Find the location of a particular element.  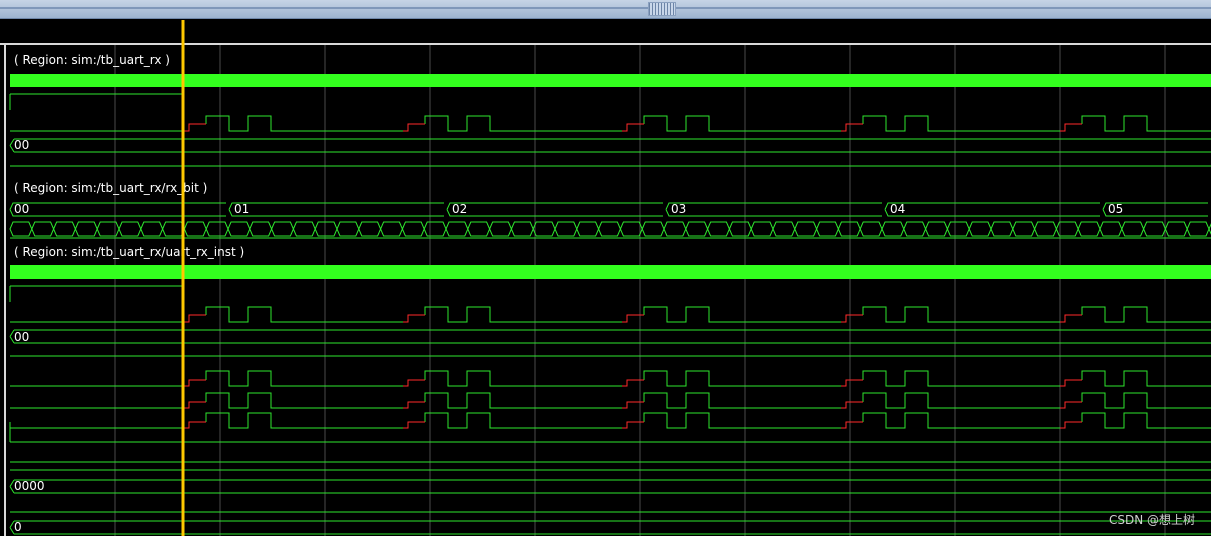

clock-cells-row is located at coordinates (610, 229).